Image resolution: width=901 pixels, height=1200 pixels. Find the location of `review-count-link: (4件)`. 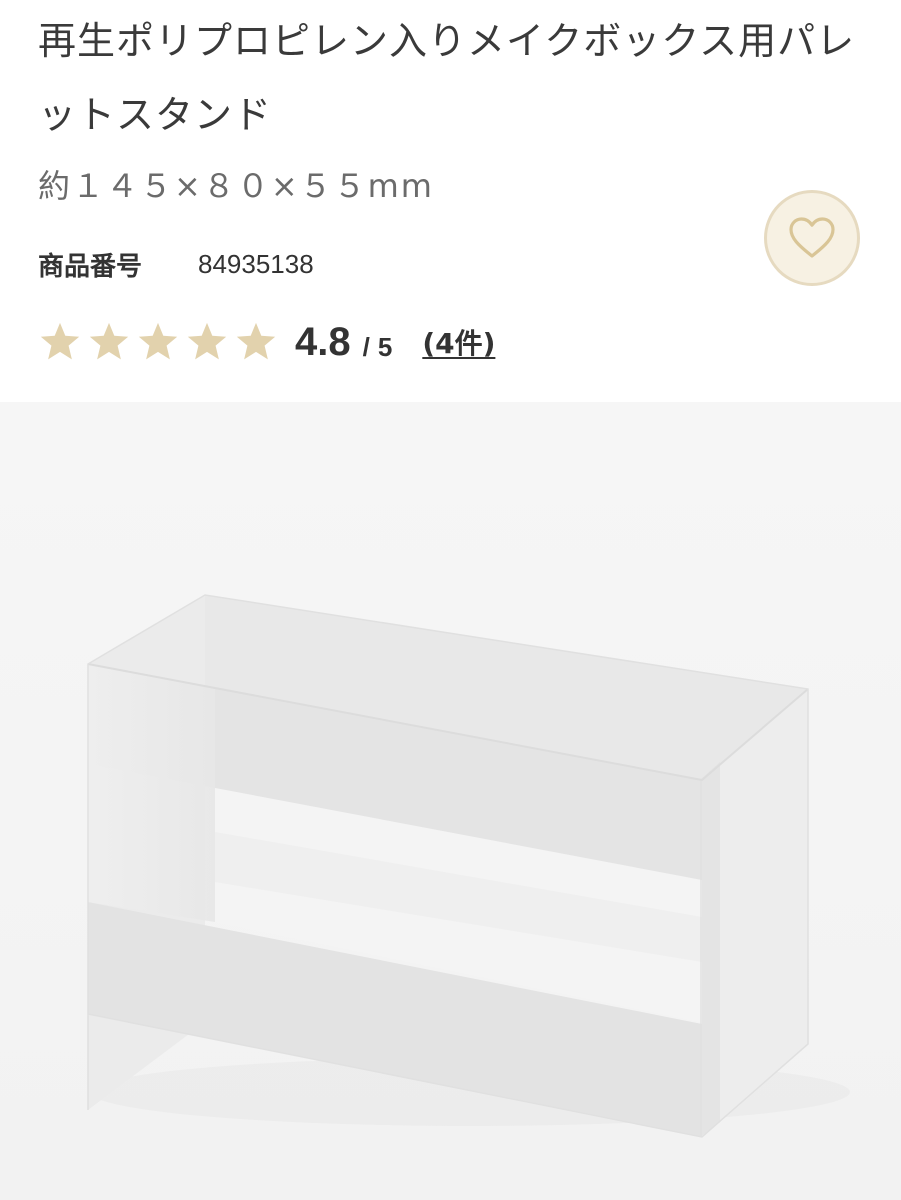

review-count-link: (4件) is located at coordinates (458, 342).